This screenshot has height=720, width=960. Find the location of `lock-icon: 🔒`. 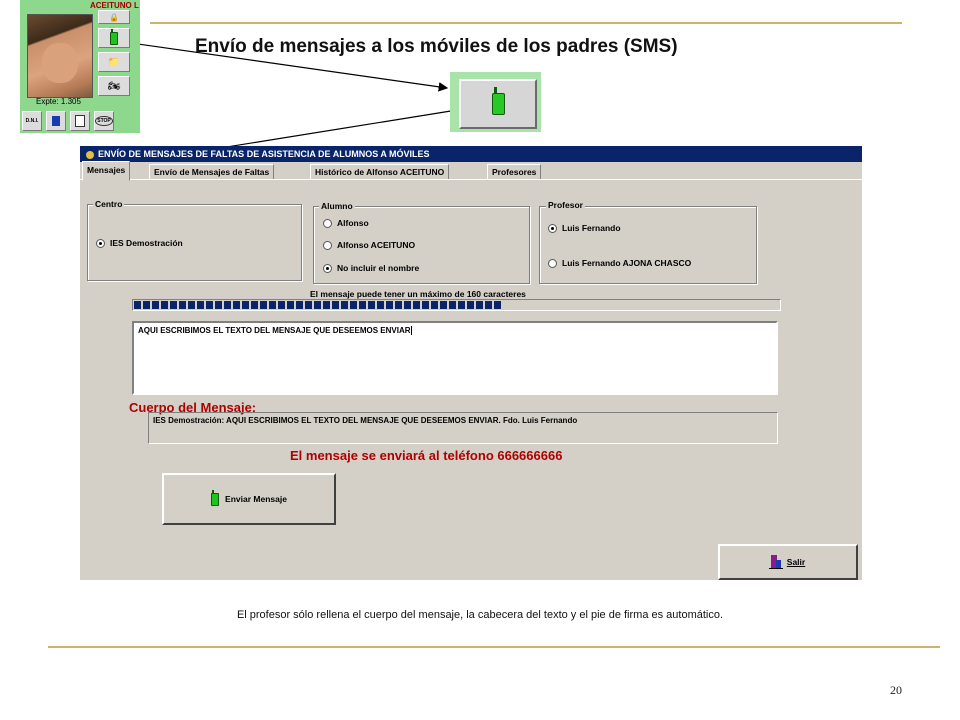

lock-icon: 🔒 is located at coordinates (114, 17).